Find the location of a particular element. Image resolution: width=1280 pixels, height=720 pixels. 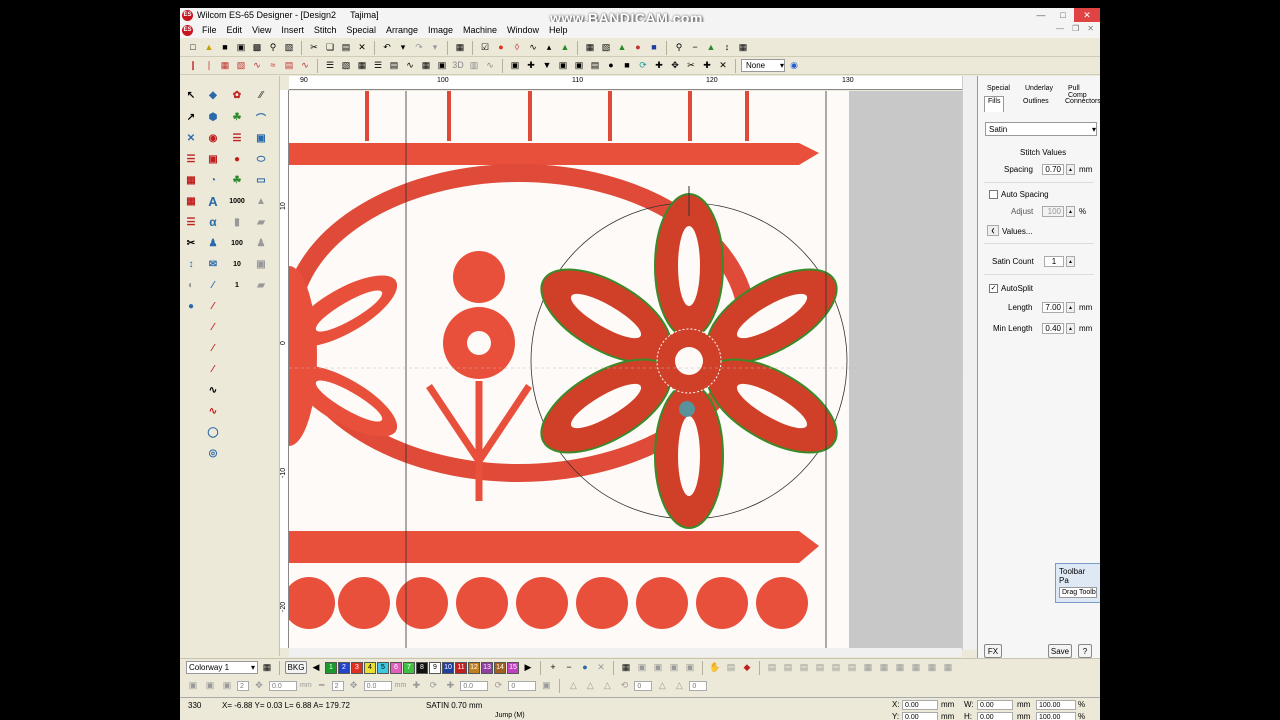

export-icon: ▧ is located at coordinates (289, 48).